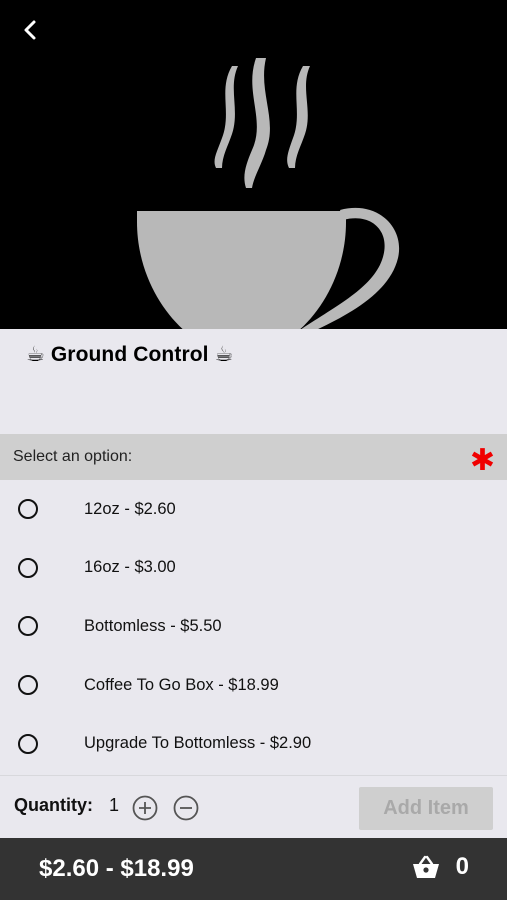 The image size is (507, 900). Describe the element at coordinates (198, 743) in the screenshot. I see `option-label: Upgrade To Bottomless - $2.90` at that location.